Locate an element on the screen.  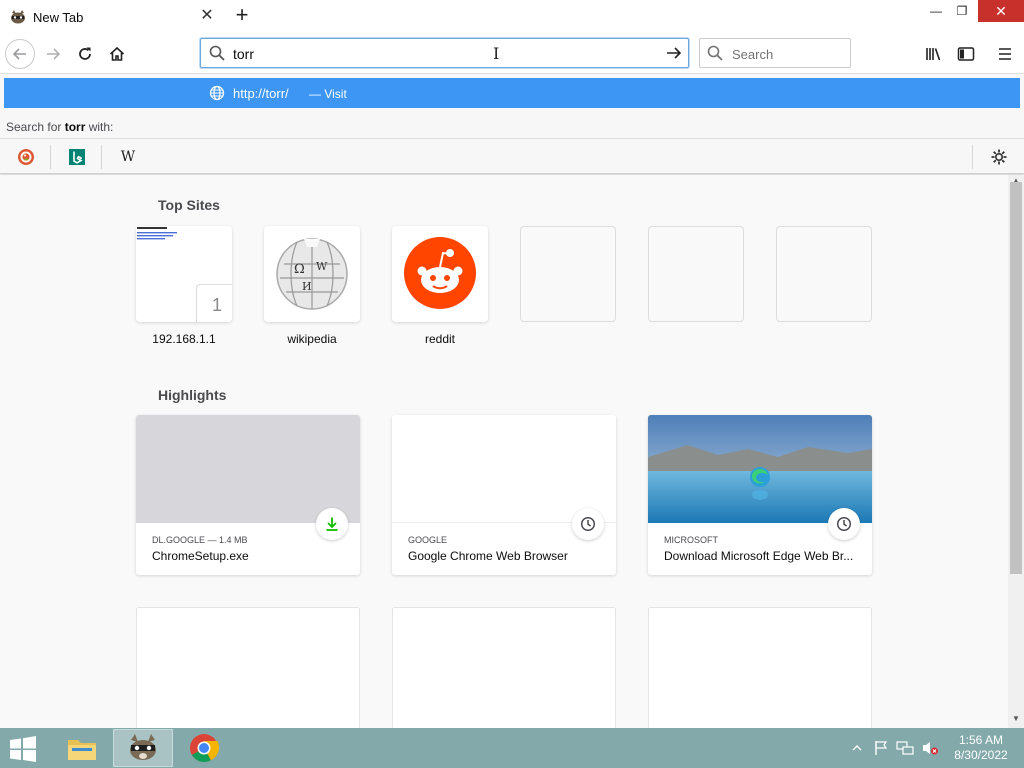
url-input: torr is located at coordinates (243, 54).